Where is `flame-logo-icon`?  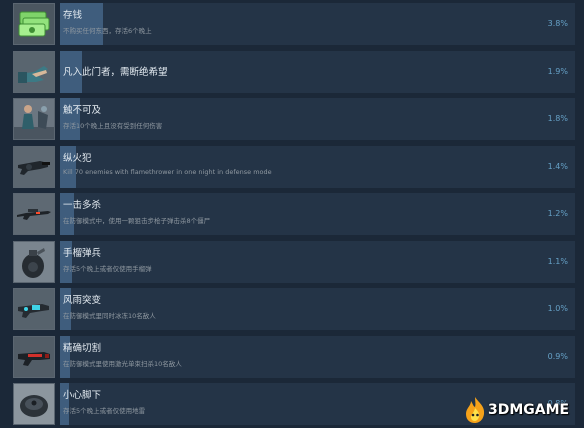 flame-logo-icon is located at coordinates (475, 410).